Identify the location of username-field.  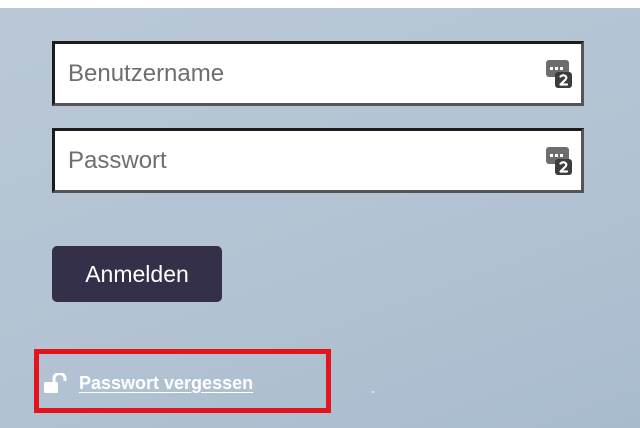
(318, 73).